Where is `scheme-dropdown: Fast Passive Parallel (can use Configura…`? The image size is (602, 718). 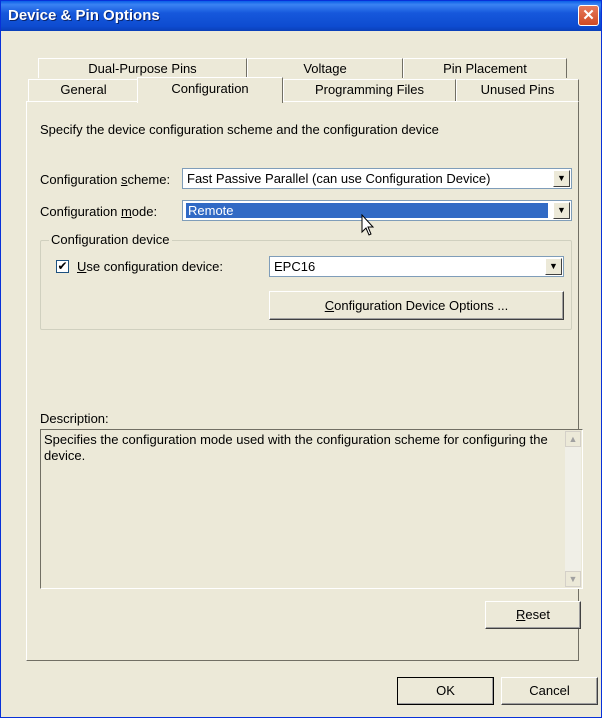 scheme-dropdown: Fast Passive Parallel (can use Configura… is located at coordinates (377, 178).